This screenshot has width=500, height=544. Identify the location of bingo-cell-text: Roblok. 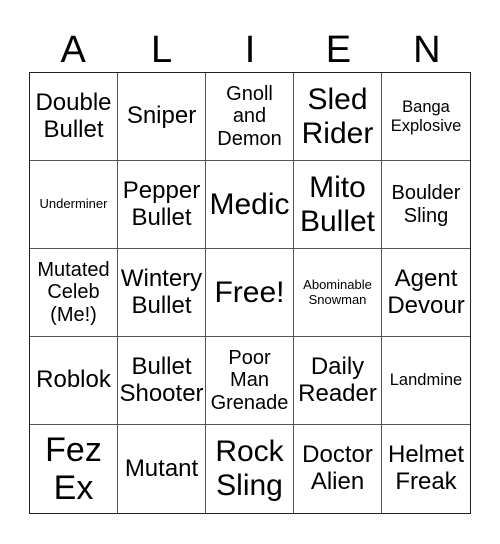
(73, 380).